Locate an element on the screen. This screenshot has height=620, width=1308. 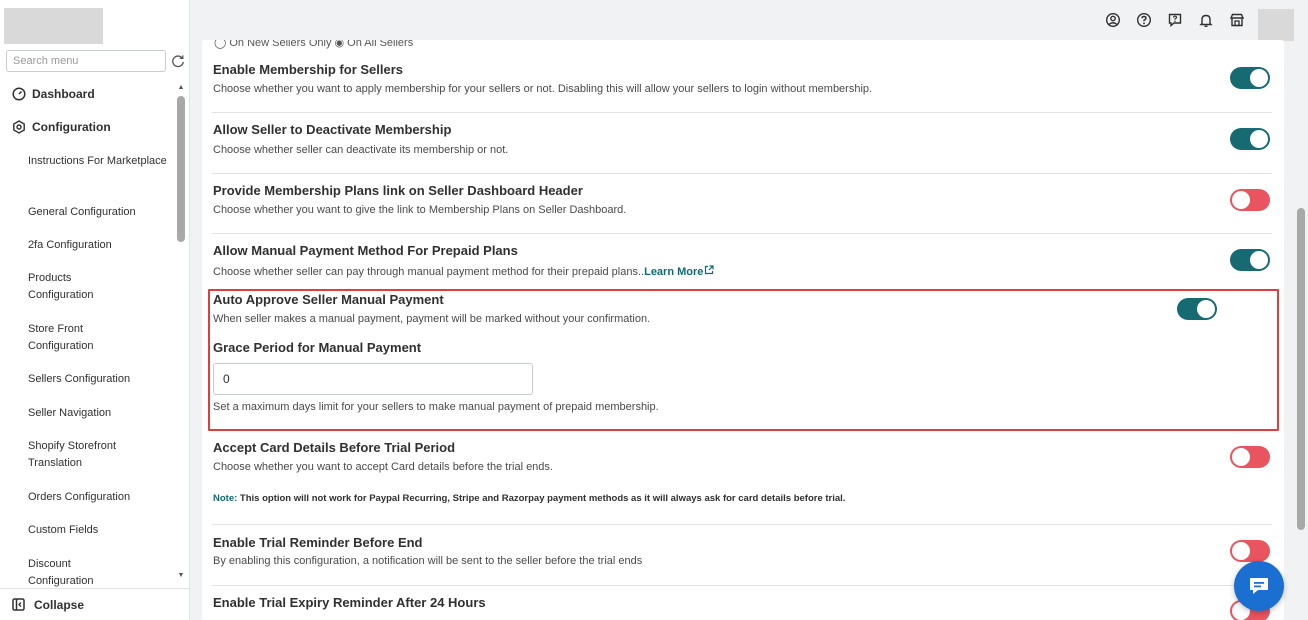
user-circle-icon is located at coordinates (1113, 20).